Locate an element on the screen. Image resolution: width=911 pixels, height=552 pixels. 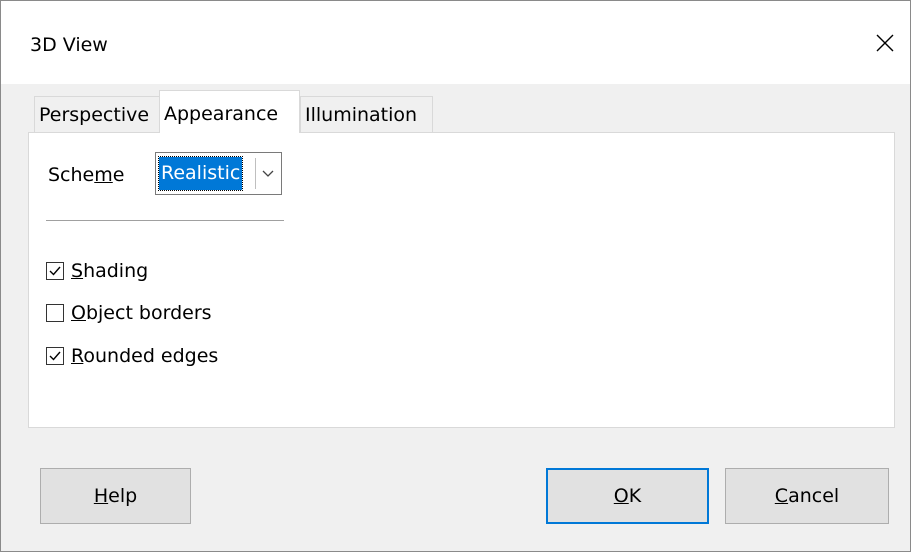
help-button-label: Help is located at coordinates (115, 496).